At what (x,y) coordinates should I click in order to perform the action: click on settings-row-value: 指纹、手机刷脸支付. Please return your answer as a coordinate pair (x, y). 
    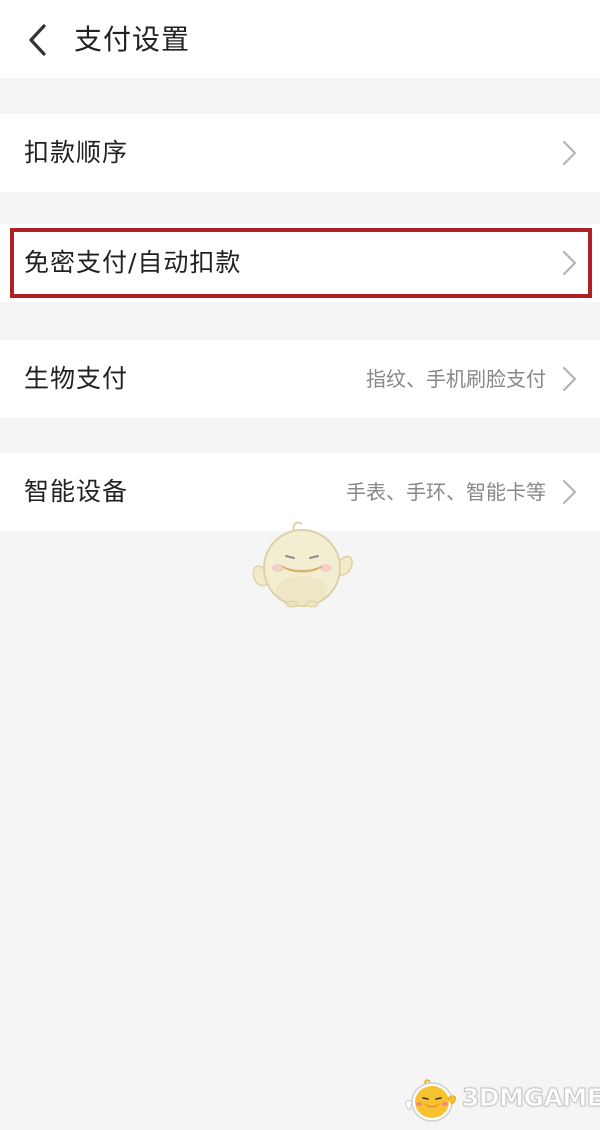
    Looking at the image, I should click on (456, 379).